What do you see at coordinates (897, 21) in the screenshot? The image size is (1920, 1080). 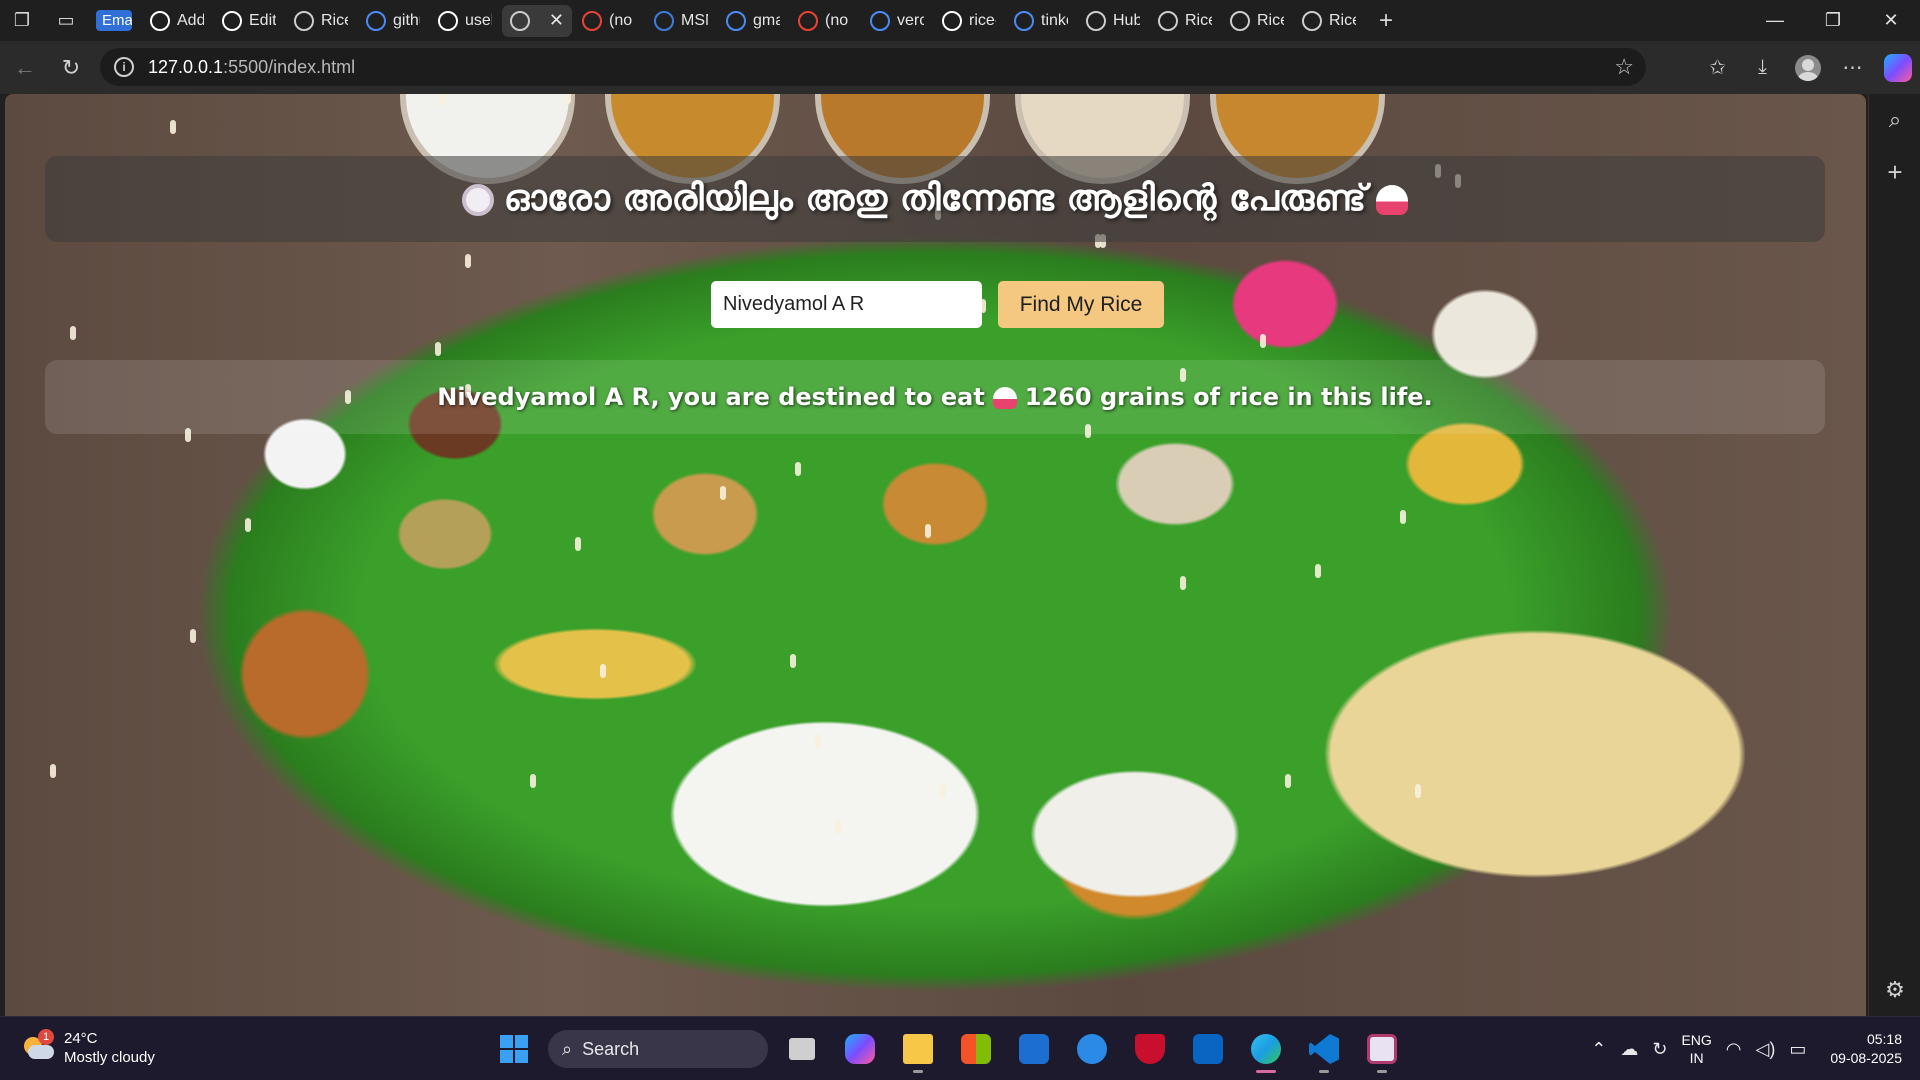 I see `browser-tab: vercel` at bounding box center [897, 21].